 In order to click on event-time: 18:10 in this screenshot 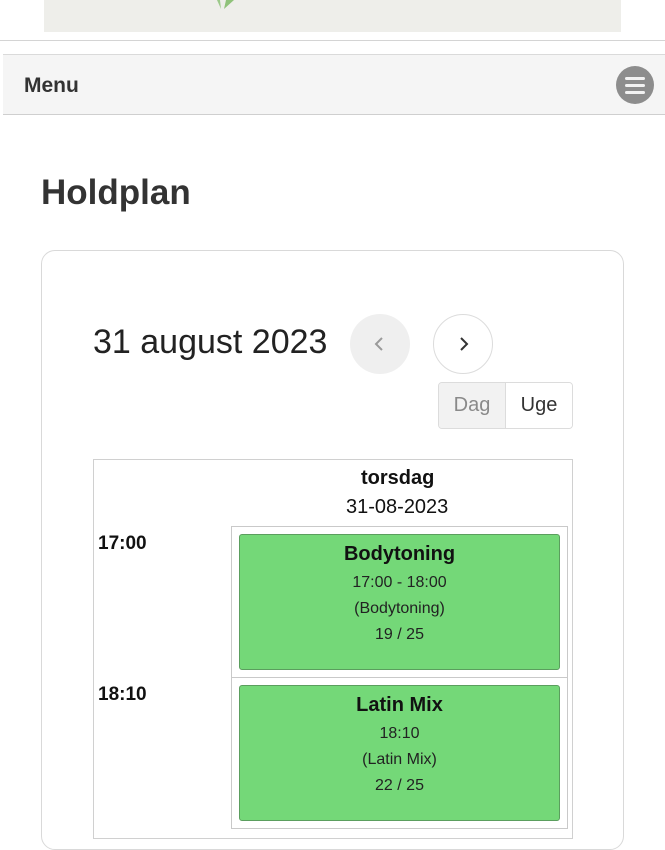, I will do `click(399, 733)`.